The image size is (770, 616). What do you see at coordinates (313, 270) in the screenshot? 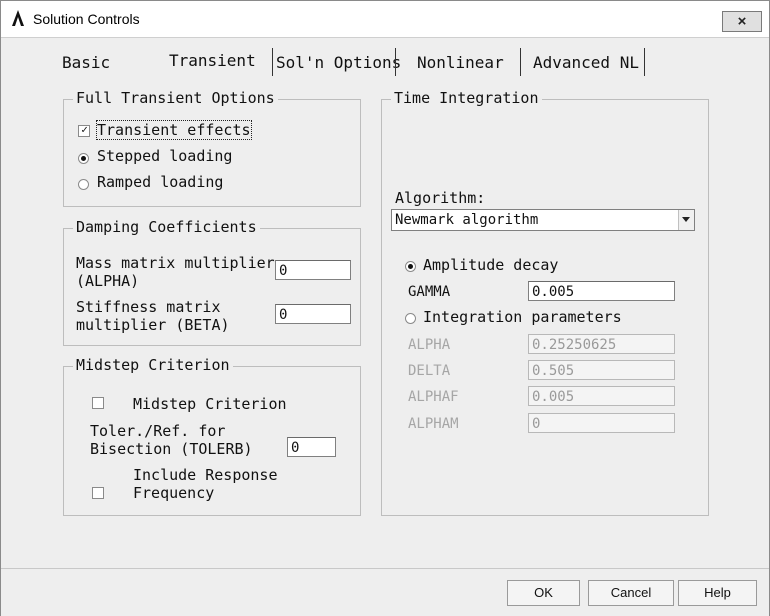
I see `alpha-damping-input: 0` at bounding box center [313, 270].